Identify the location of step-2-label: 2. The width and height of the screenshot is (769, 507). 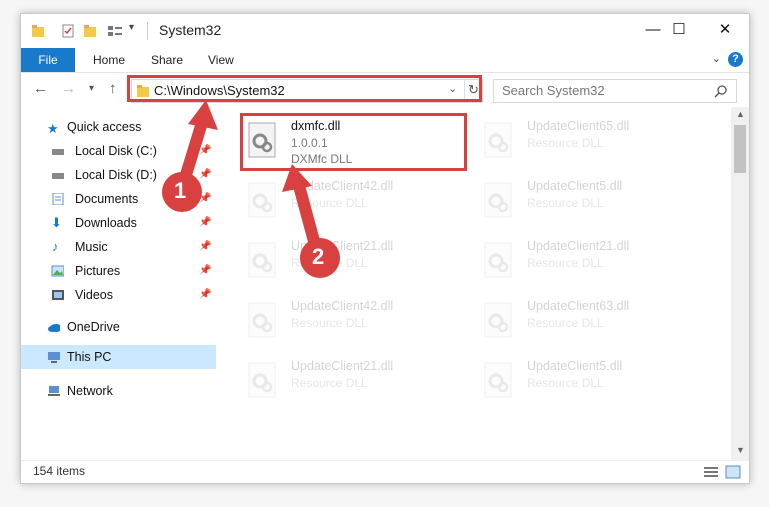
(318, 256).